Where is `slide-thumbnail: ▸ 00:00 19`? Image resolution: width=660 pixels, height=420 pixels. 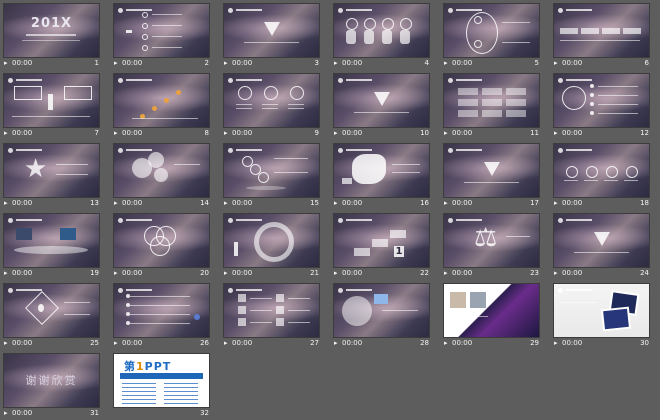
slide-thumbnail: ▸ 00:00 19 is located at coordinates (55, 245).